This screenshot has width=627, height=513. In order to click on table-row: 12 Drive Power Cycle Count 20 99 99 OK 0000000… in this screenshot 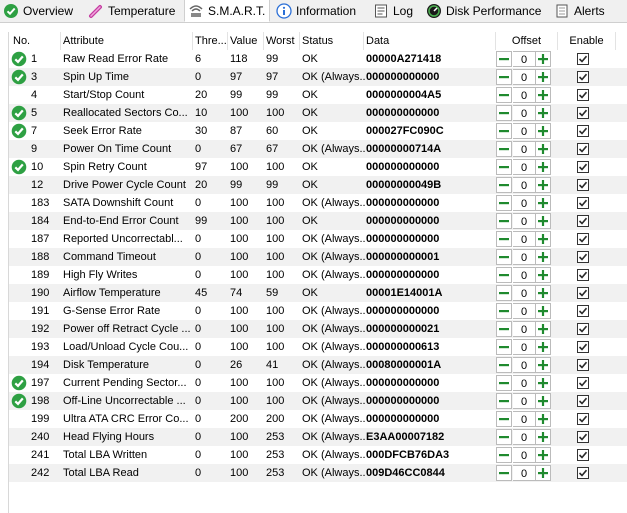, I will do `click(318, 185)`.